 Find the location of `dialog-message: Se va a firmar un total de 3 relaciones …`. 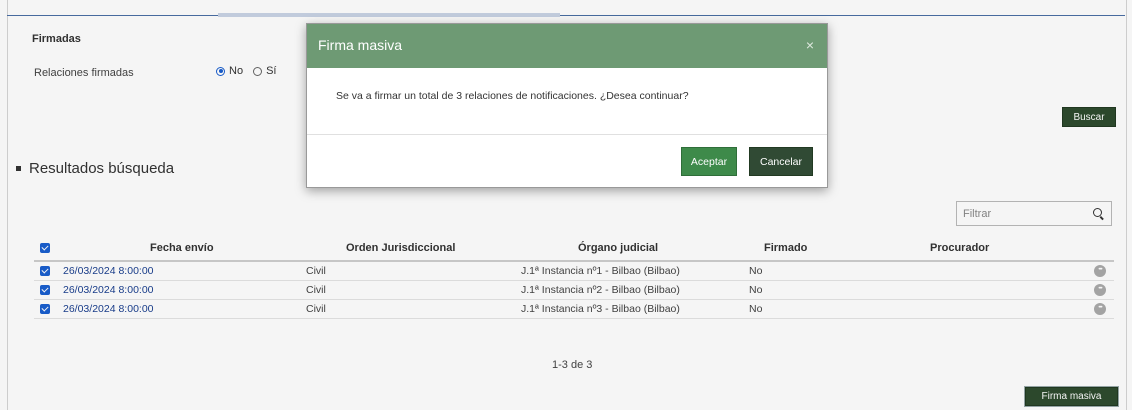

dialog-message: Se va a firmar un total de 3 relaciones … is located at coordinates (512, 96).